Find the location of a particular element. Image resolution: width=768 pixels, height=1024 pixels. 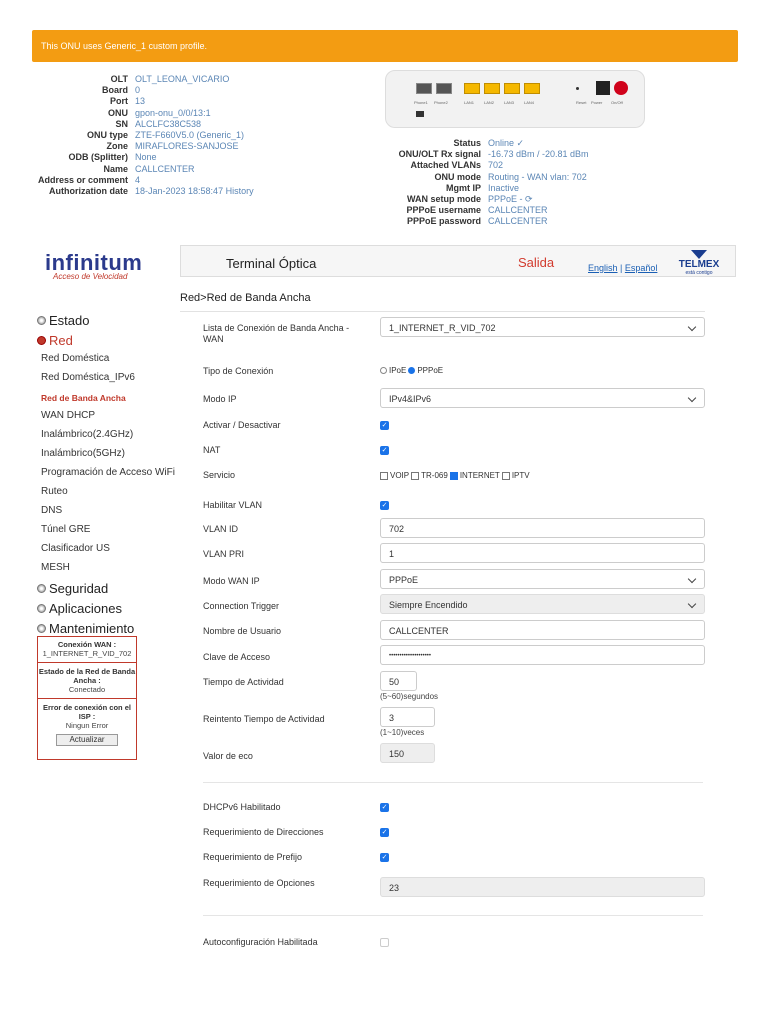

sidebar-group-label: Aplicaciones is located at coordinates (85, 608).